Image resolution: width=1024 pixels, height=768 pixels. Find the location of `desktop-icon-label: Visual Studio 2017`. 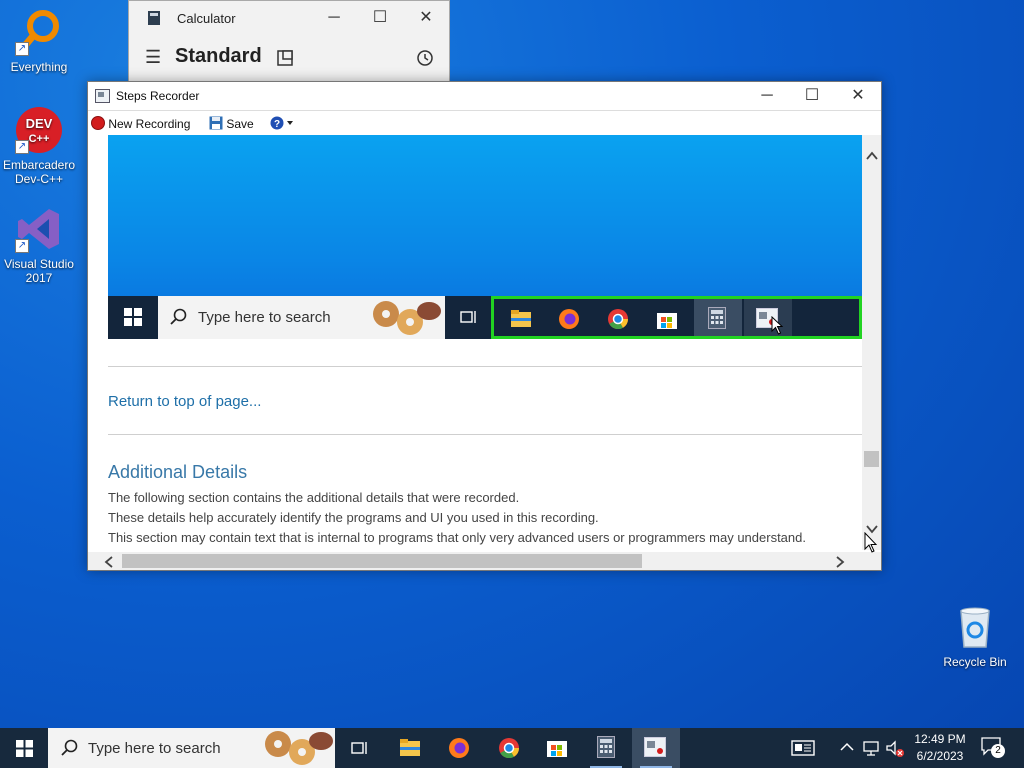

desktop-icon-label: Visual Studio 2017 is located at coordinates (39, 271).